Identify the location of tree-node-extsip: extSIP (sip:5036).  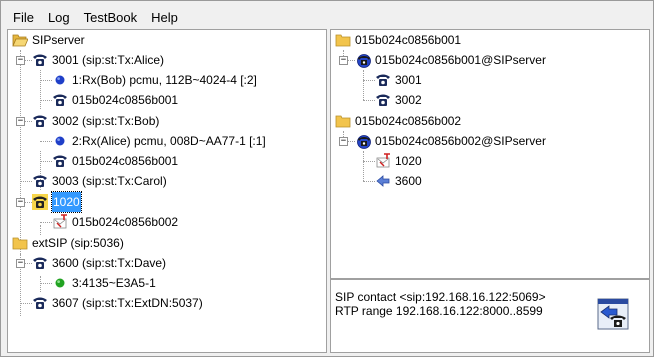
(68, 243).